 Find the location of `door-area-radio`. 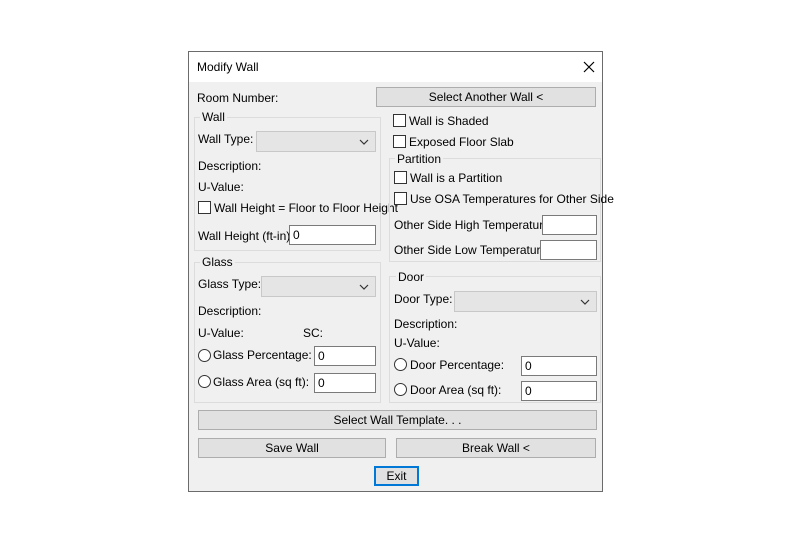

door-area-radio is located at coordinates (400, 389).